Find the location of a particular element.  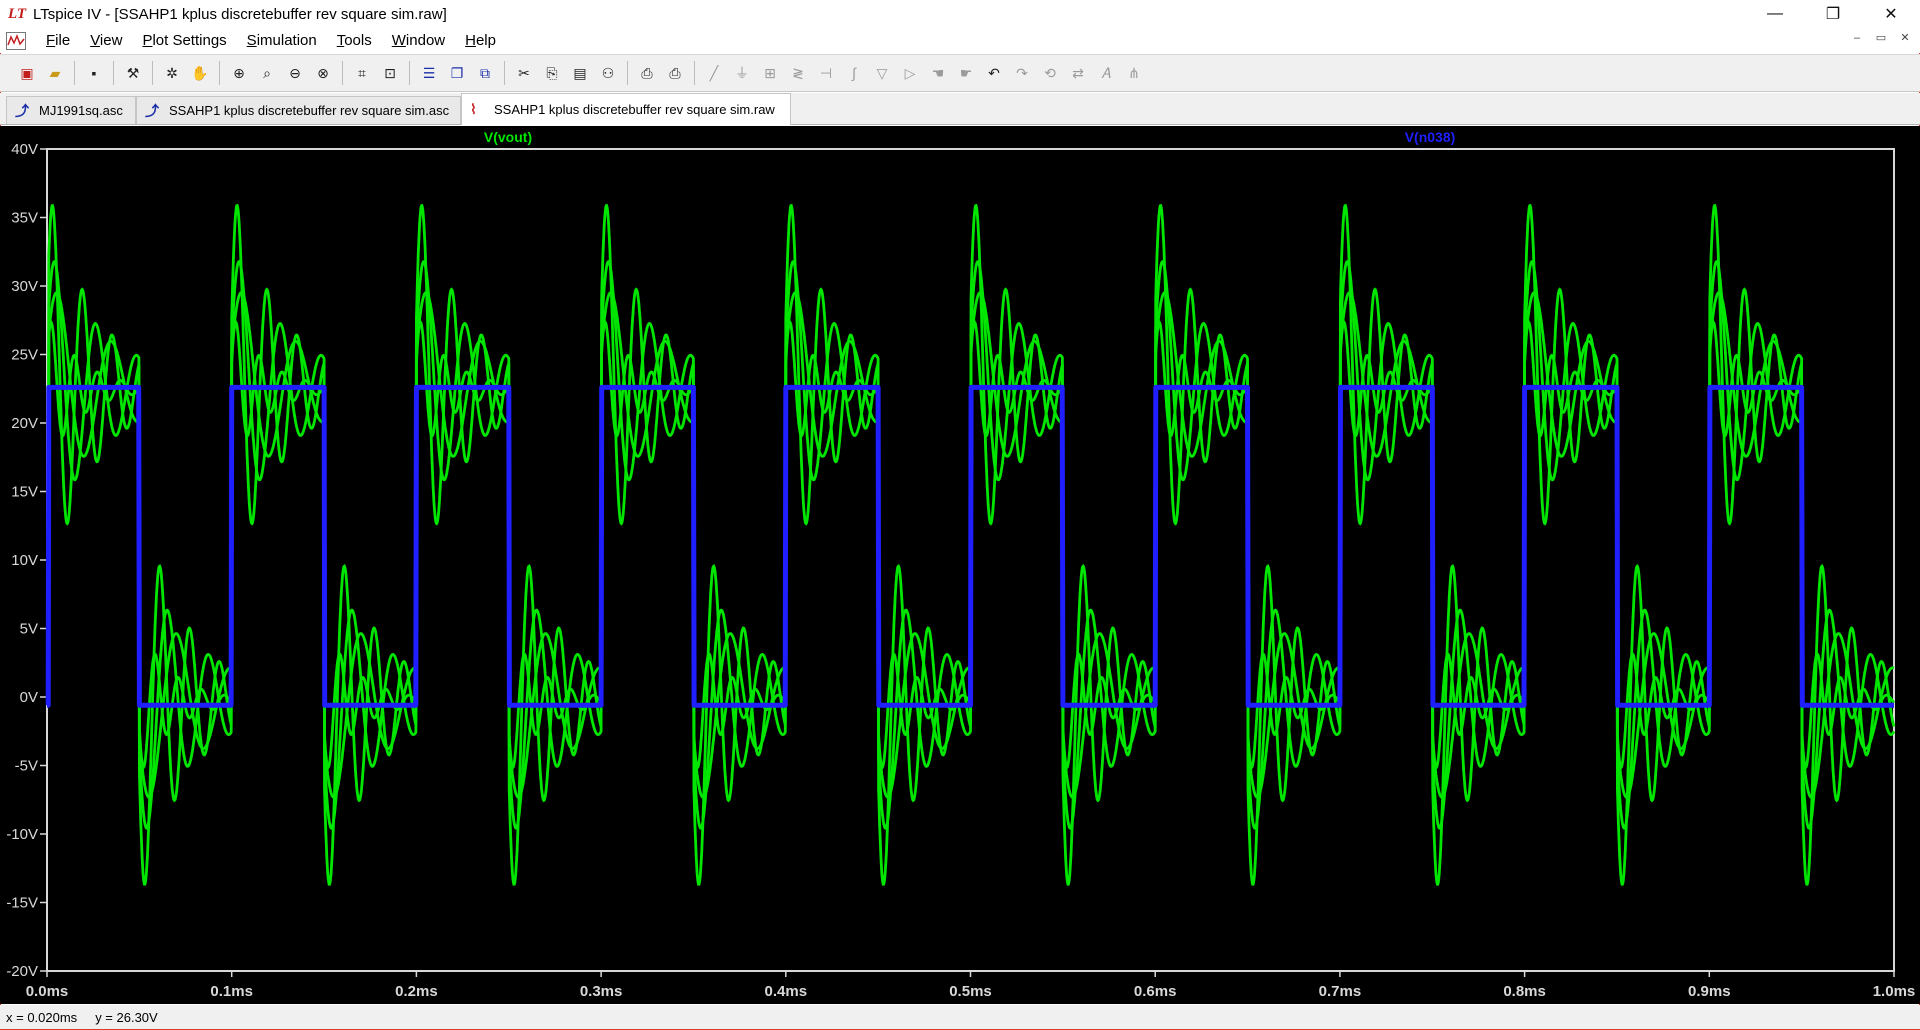

y-tick-label: -5V is located at coordinates (26, 766).